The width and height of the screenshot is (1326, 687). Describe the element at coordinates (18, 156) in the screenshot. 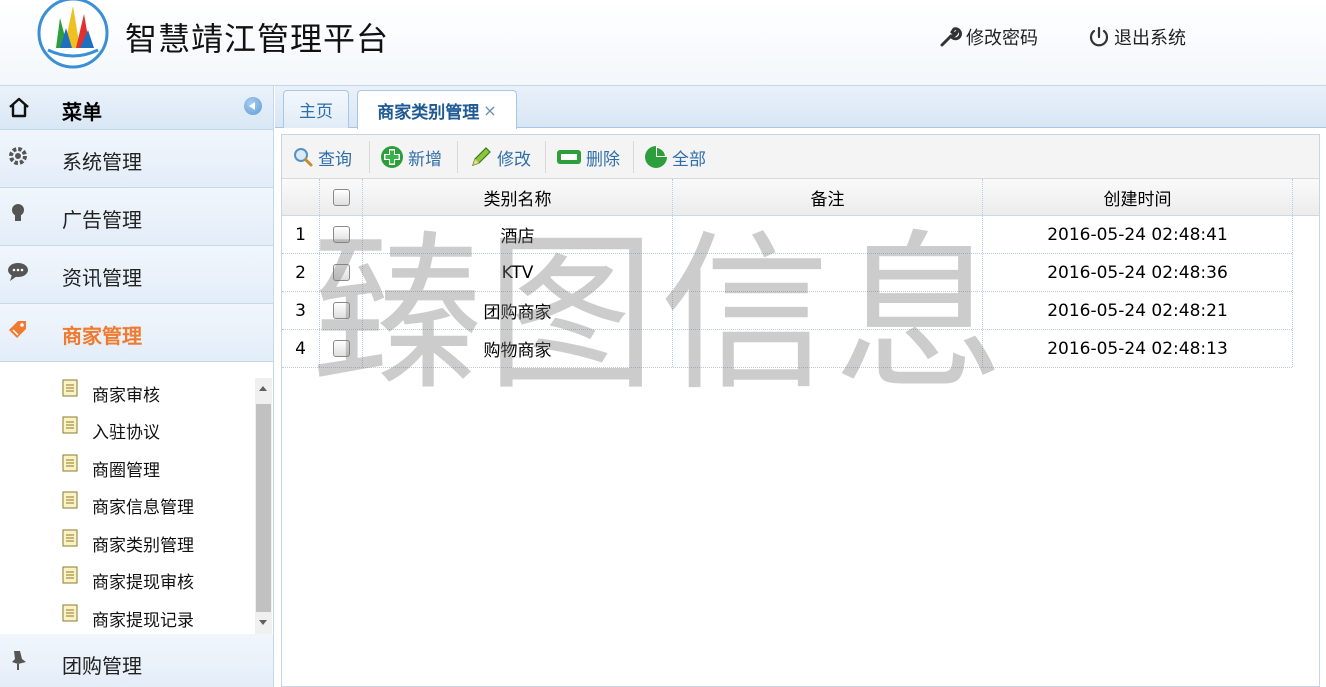

I see `gear-icon` at that location.